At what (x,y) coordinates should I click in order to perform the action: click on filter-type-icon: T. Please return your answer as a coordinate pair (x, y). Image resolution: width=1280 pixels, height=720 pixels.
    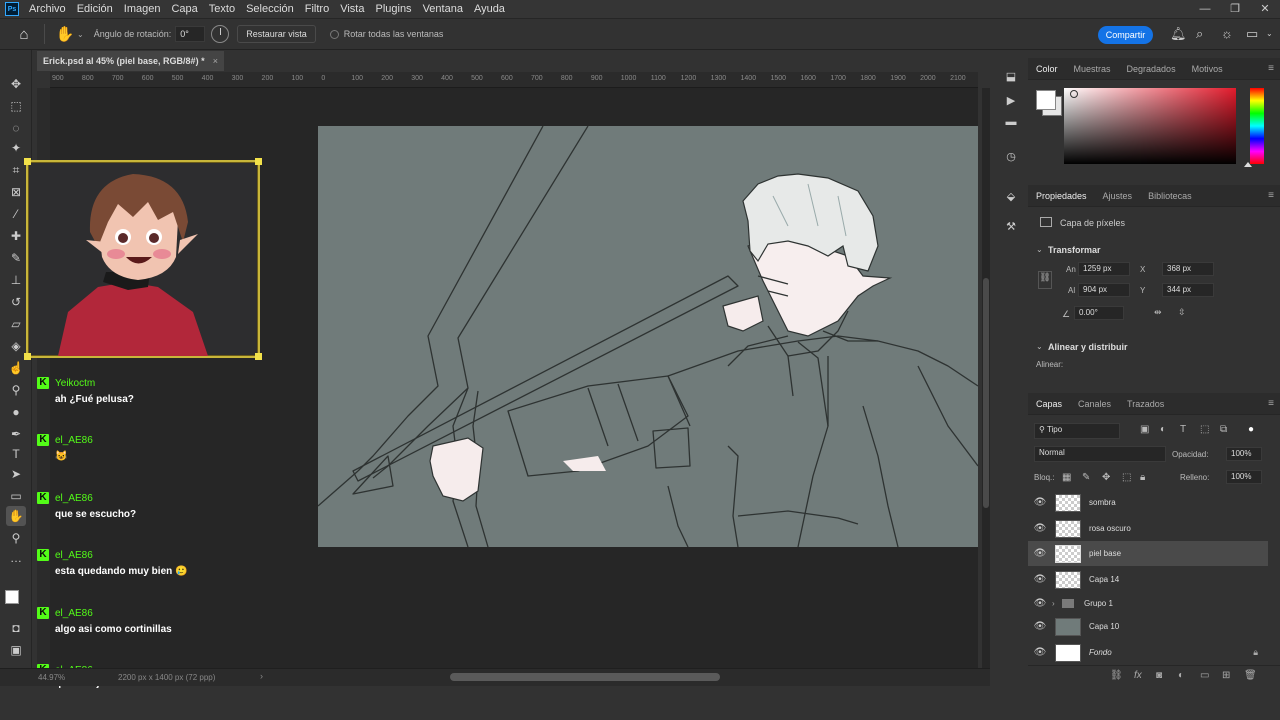
    Looking at the image, I should click on (1183, 429).